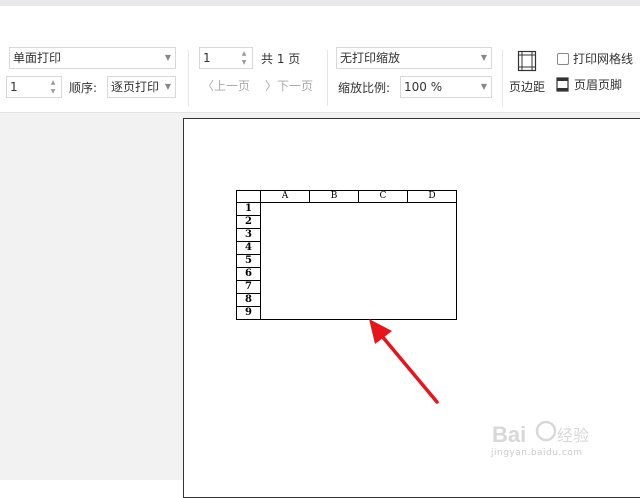 The image size is (640, 498). I want to click on arrow-head, so click(380, 331).